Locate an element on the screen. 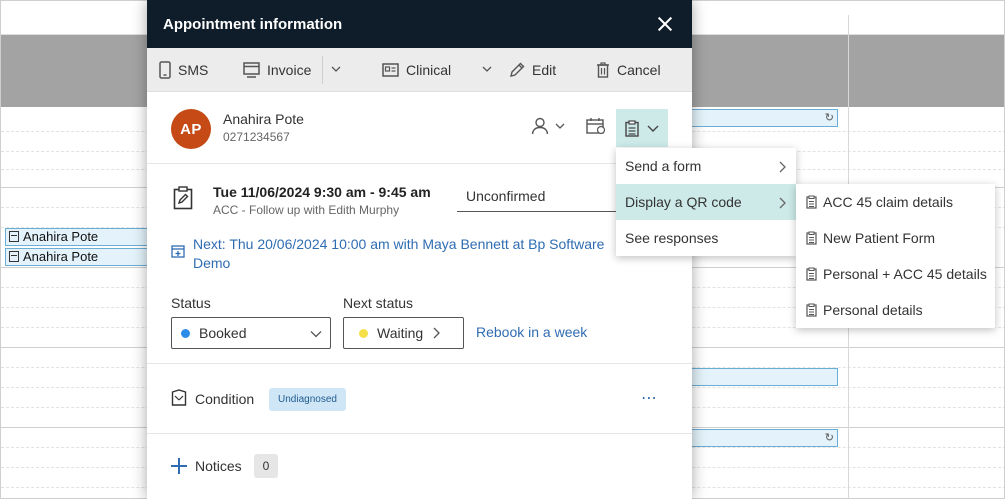 The height and width of the screenshot is (499, 1005). phone-icon is located at coordinates (165, 70).